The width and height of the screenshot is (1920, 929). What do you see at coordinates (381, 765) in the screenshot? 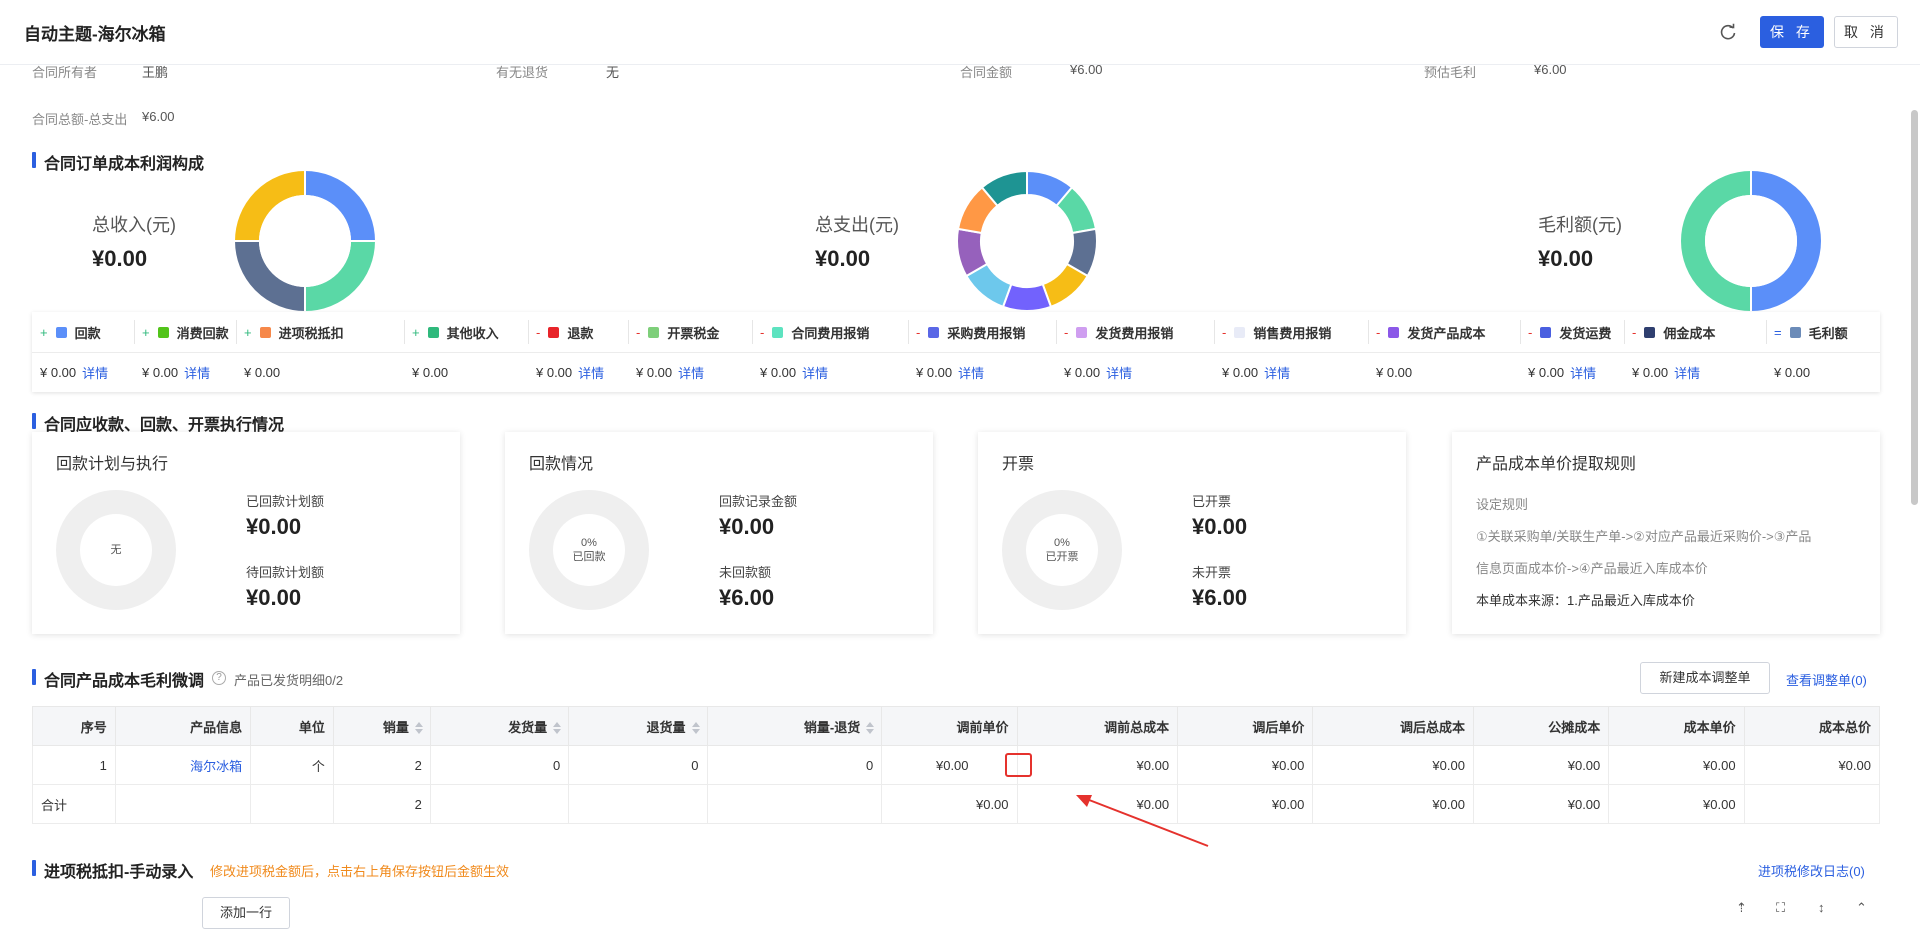
I see `table-cell: 2` at bounding box center [381, 765].